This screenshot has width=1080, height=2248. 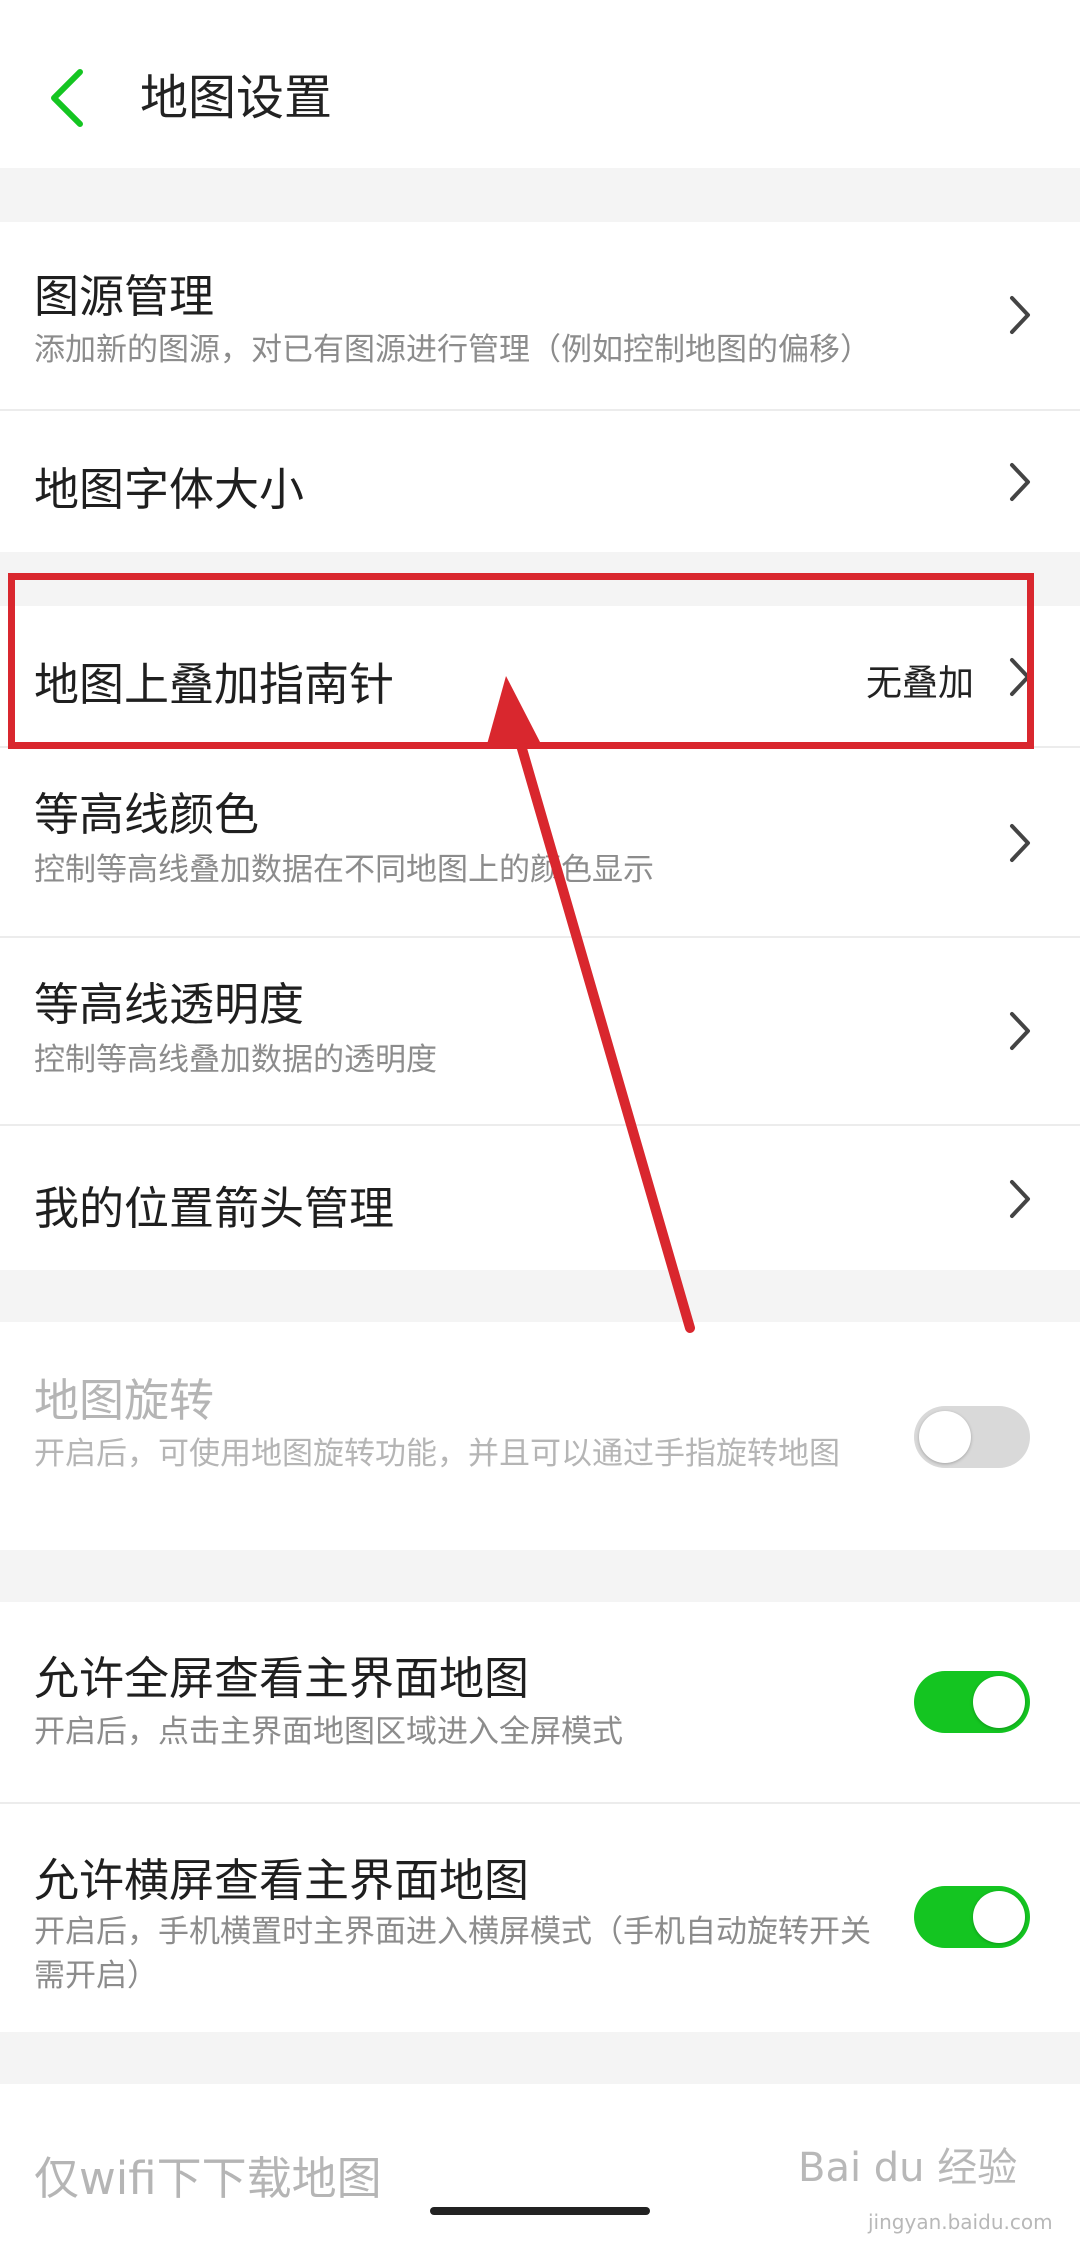 What do you see at coordinates (540, 1198) in the screenshot?
I see `setting-location-arrow: 我的位置箭头管理` at bounding box center [540, 1198].